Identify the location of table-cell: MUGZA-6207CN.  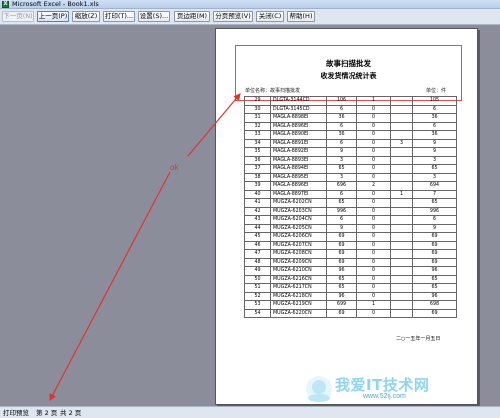
(298, 245).